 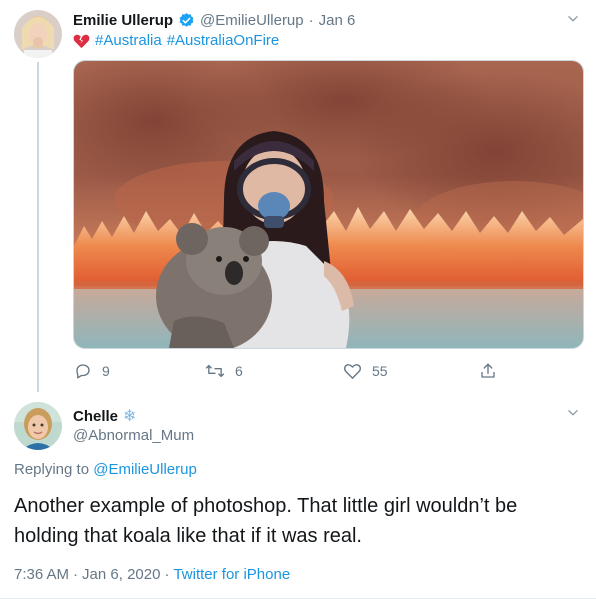 I want to click on chevron-down-icon, so click(x=573, y=21).